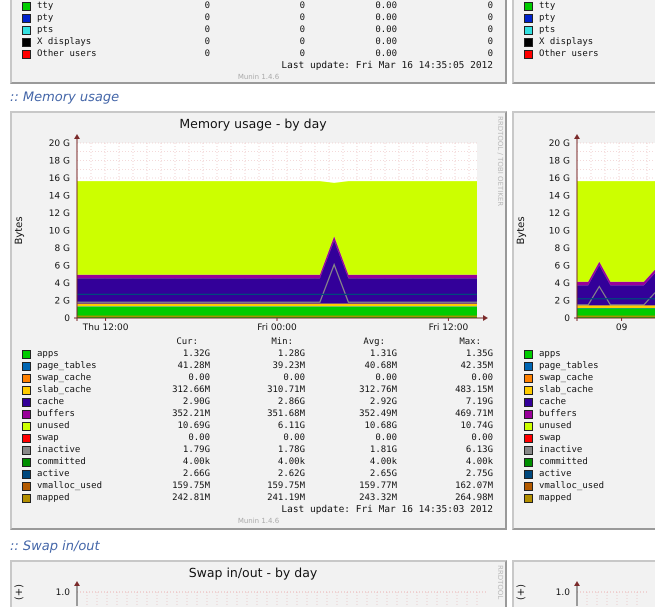  I want to click on graph-title: Swap in/out - by day, so click(253, 572).